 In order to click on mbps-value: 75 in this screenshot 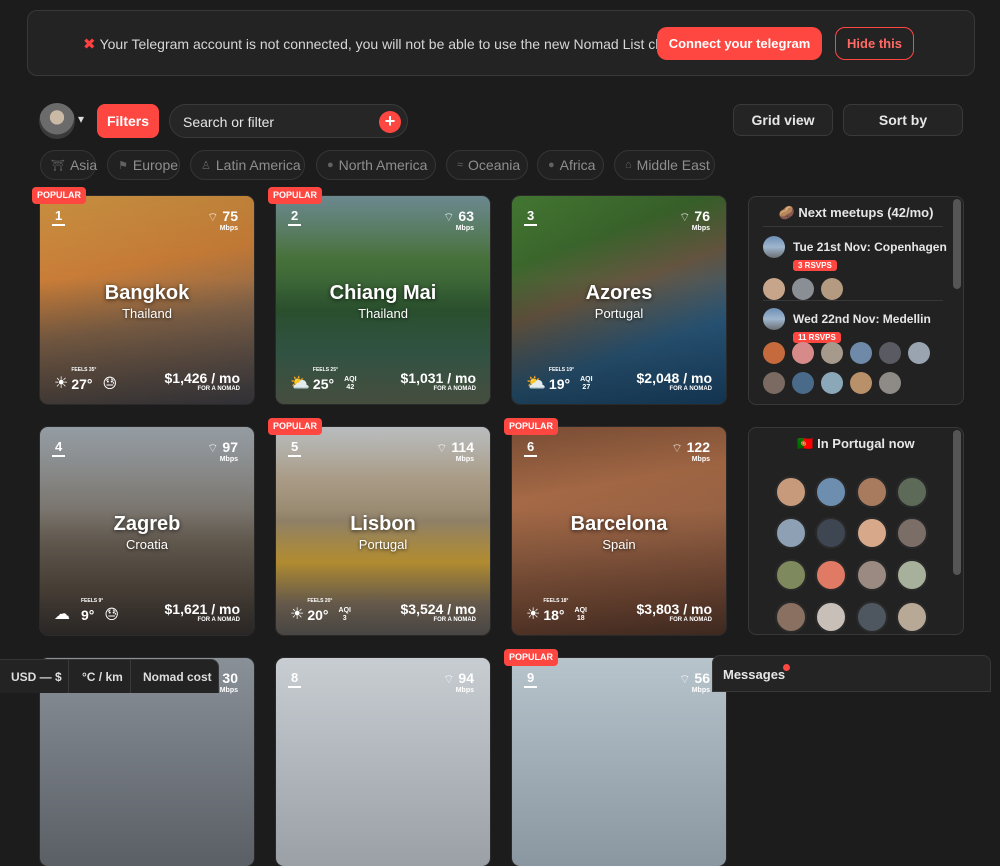, I will do `click(230, 216)`.